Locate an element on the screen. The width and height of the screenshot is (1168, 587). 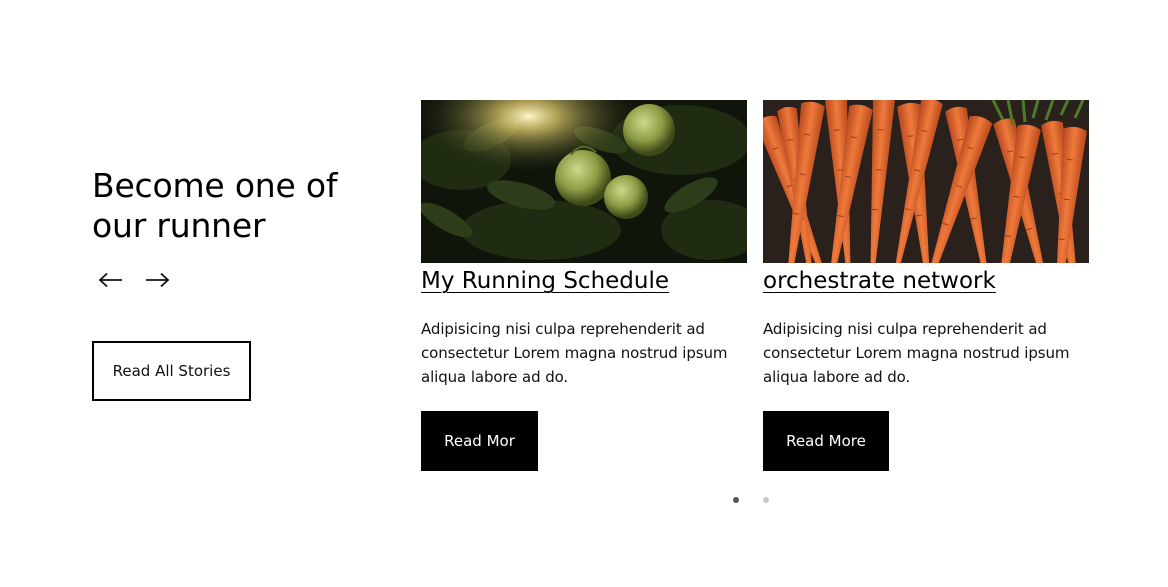
next-slide-button is located at coordinates (157, 280).